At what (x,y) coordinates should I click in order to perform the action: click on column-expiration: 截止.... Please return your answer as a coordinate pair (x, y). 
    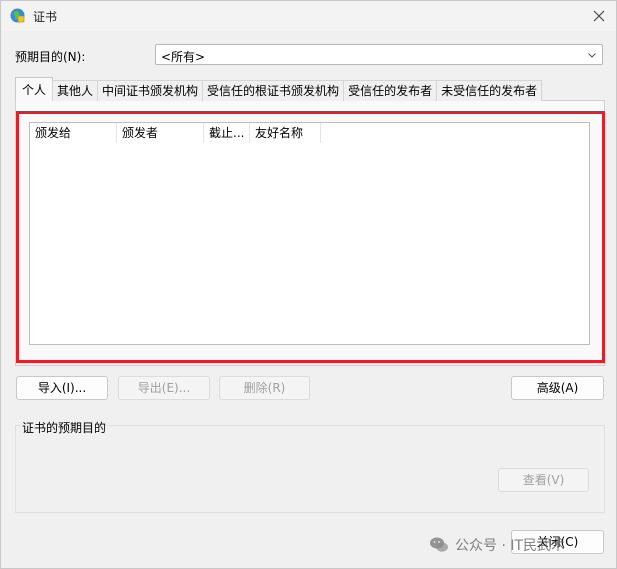
    Looking at the image, I should click on (227, 133).